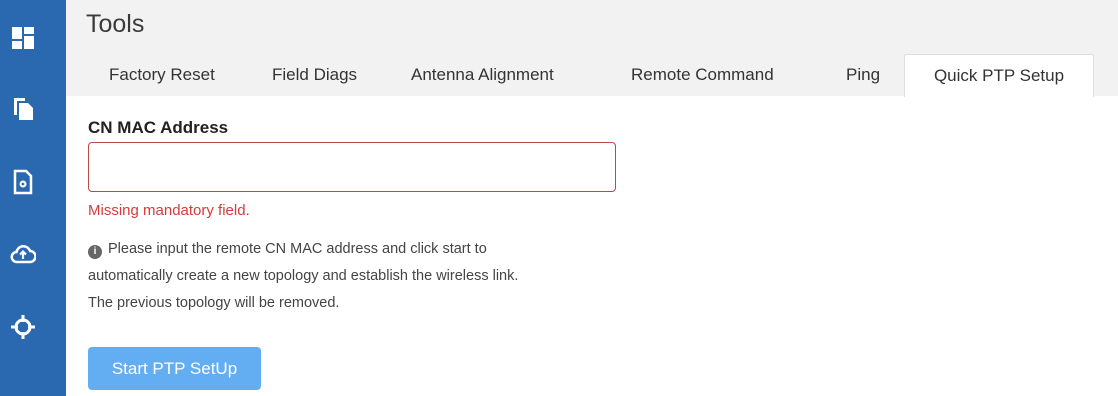 This screenshot has width=1118, height=396. I want to click on tab-field-diags: Field Diags, so click(314, 75).